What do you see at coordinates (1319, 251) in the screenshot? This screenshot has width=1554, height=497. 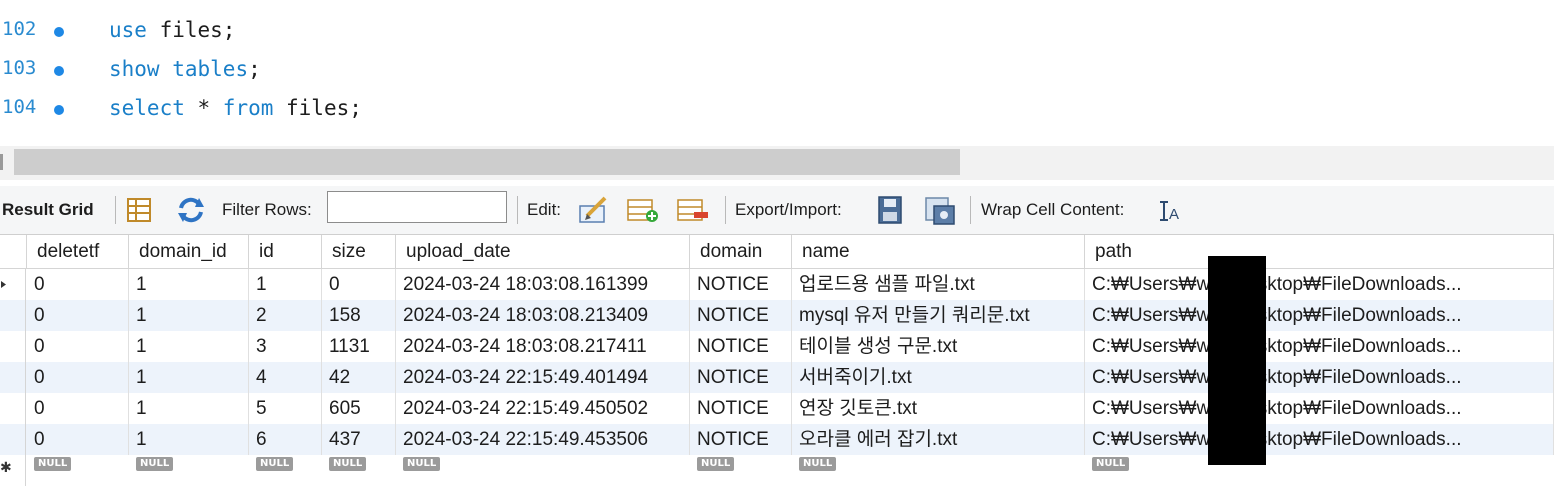 I see `column-header-path: path` at bounding box center [1319, 251].